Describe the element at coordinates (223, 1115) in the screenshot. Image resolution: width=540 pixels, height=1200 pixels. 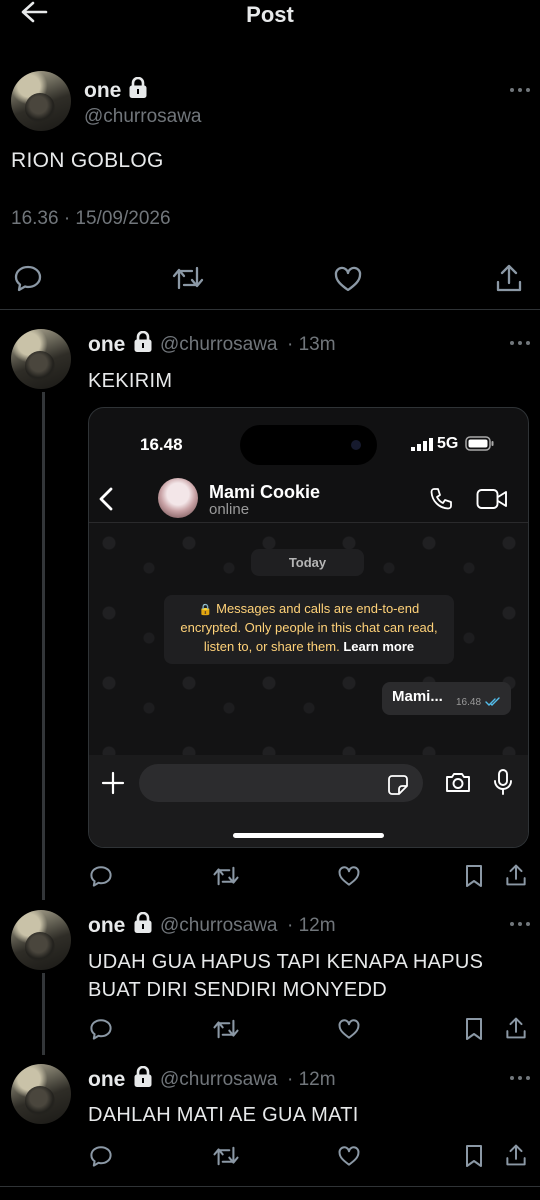
I see `reply-text: DAHLAH MATI AE GUA MATI` at that location.